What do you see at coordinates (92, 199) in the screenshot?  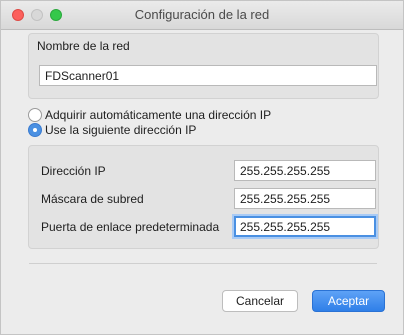 I see `subnet-mask-label: Máscara de subred` at bounding box center [92, 199].